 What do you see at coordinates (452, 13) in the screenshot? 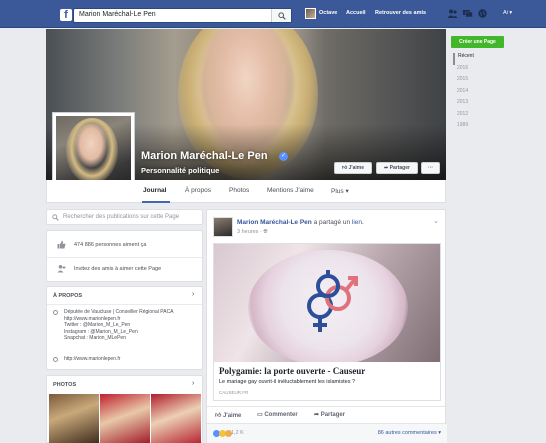
I see `friend-requests-icon` at bounding box center [452, 13].